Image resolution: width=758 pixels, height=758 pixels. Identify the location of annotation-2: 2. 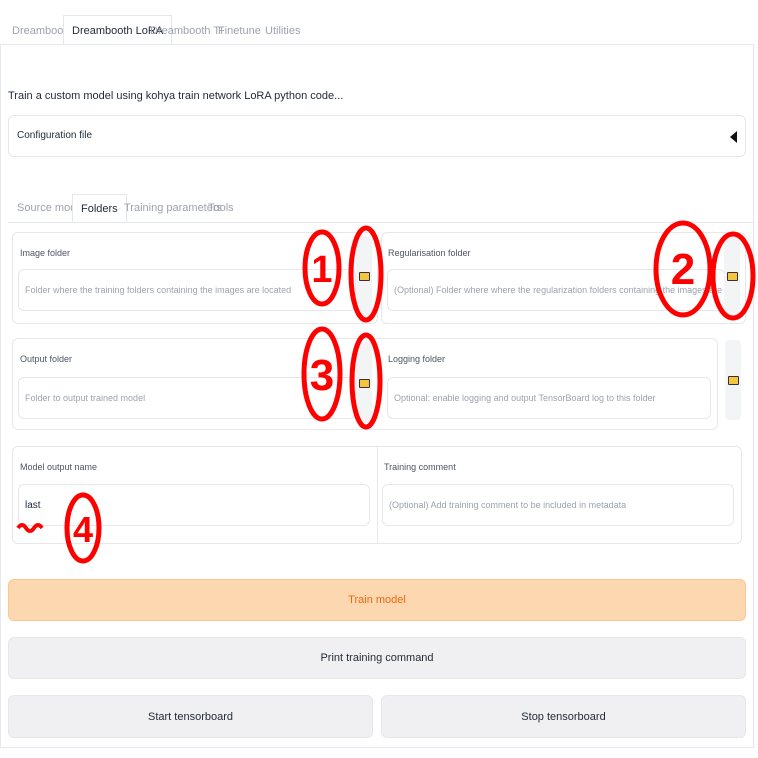
(683, 269).